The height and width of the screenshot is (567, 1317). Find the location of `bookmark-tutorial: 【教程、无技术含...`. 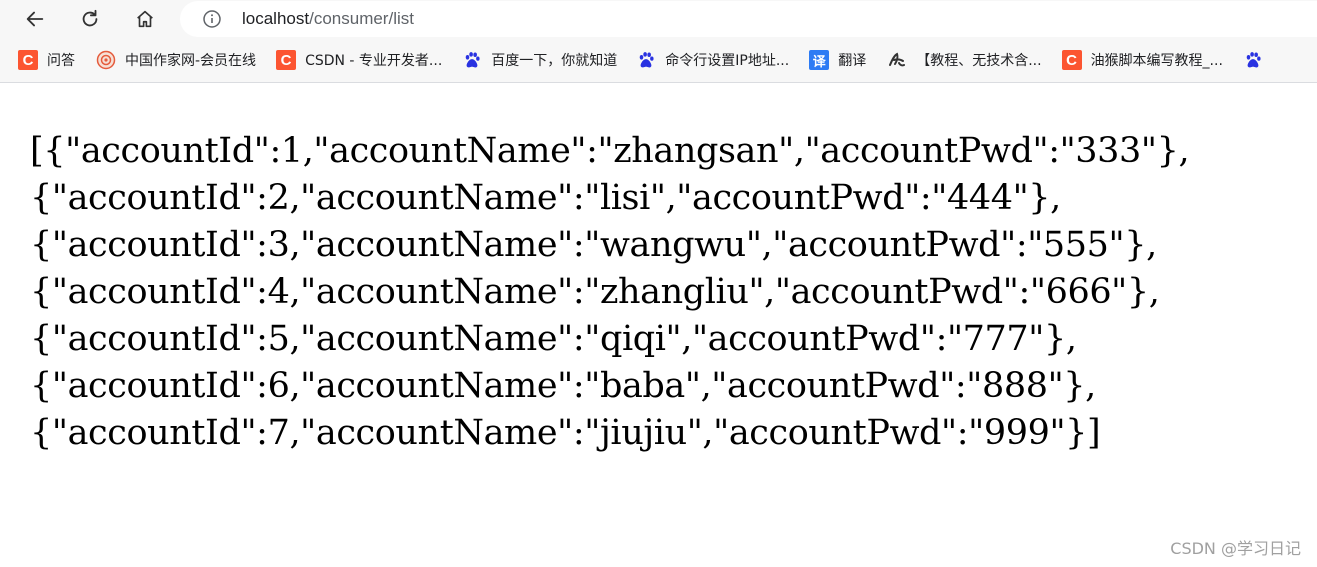

bookmark-tutorial: 【教程、无技术含... is located at coordinates (964, 60).